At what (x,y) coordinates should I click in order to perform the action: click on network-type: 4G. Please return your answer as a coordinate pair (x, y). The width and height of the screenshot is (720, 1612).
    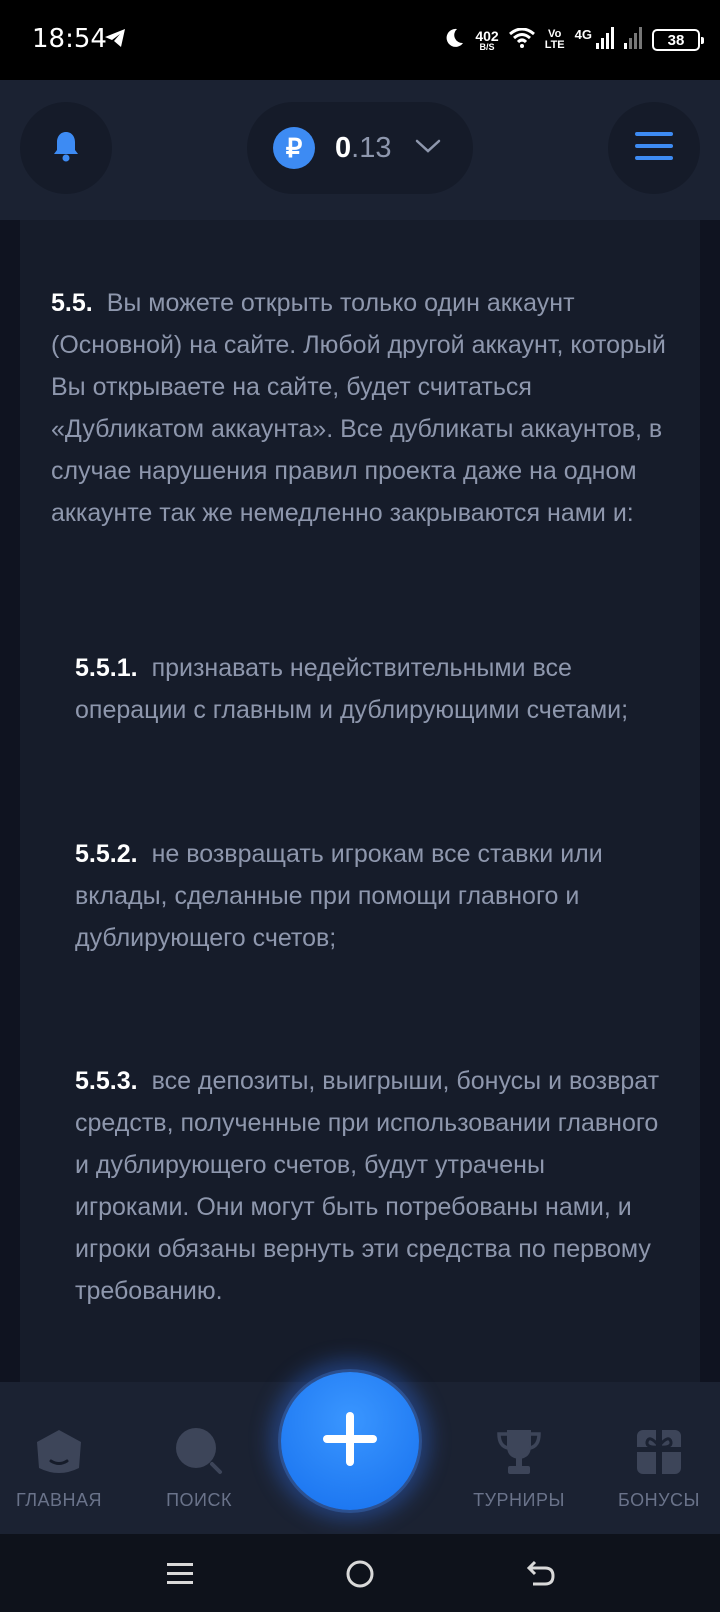
    Looking at the image, I should click on (583, 34).